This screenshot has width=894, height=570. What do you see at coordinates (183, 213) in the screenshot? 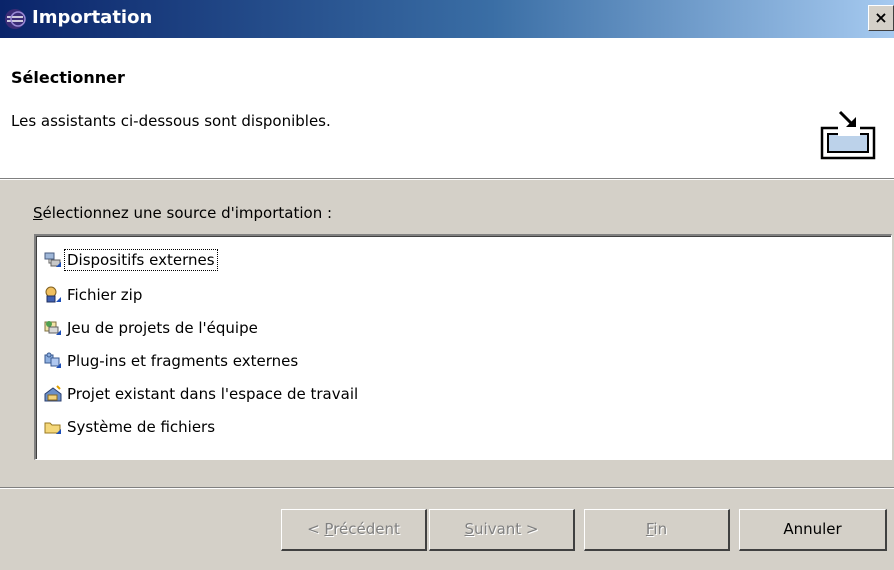
I see `source-list-label: Sélectionnez une source d'importation :` at bounding box center [183, 213].